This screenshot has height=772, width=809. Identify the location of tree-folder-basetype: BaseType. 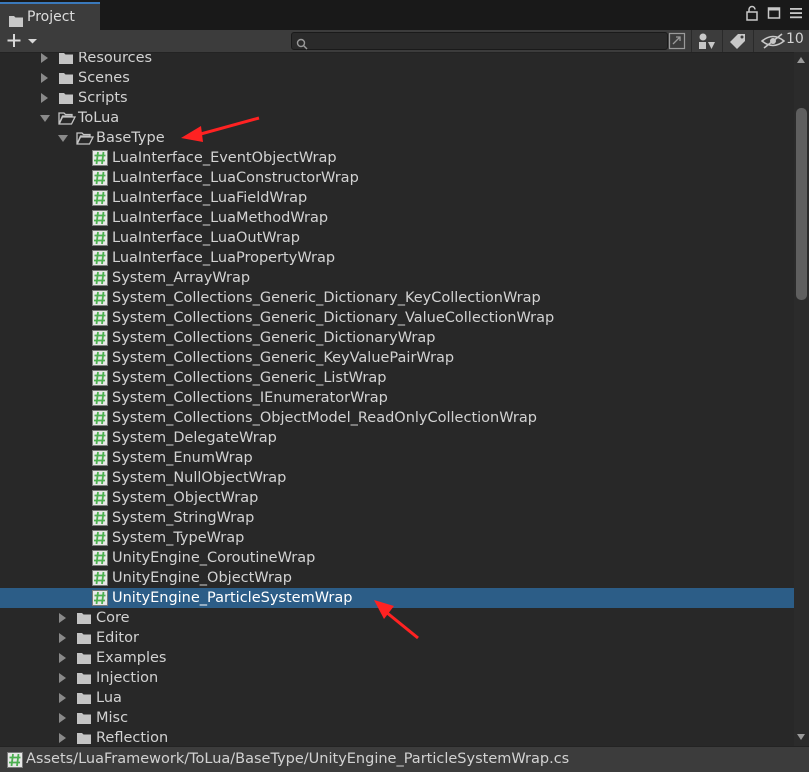
(397, 138).